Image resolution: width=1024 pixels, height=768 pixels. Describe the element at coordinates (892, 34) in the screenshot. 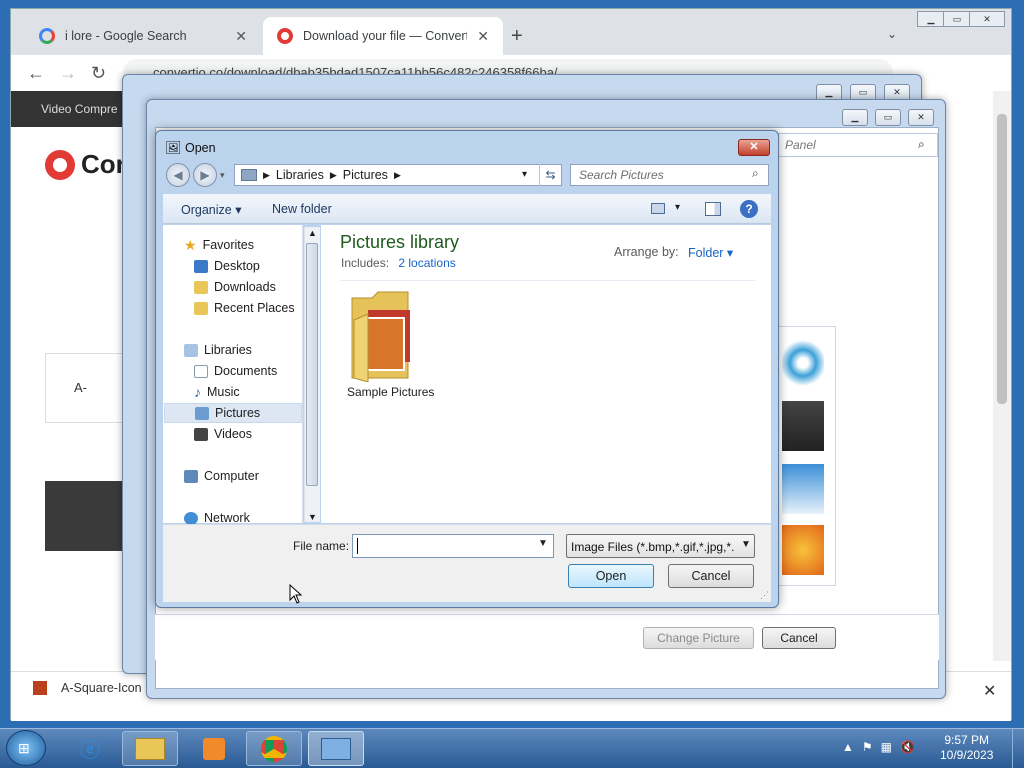

I see `tab-search-chevron-icon: ⌄` at that location.